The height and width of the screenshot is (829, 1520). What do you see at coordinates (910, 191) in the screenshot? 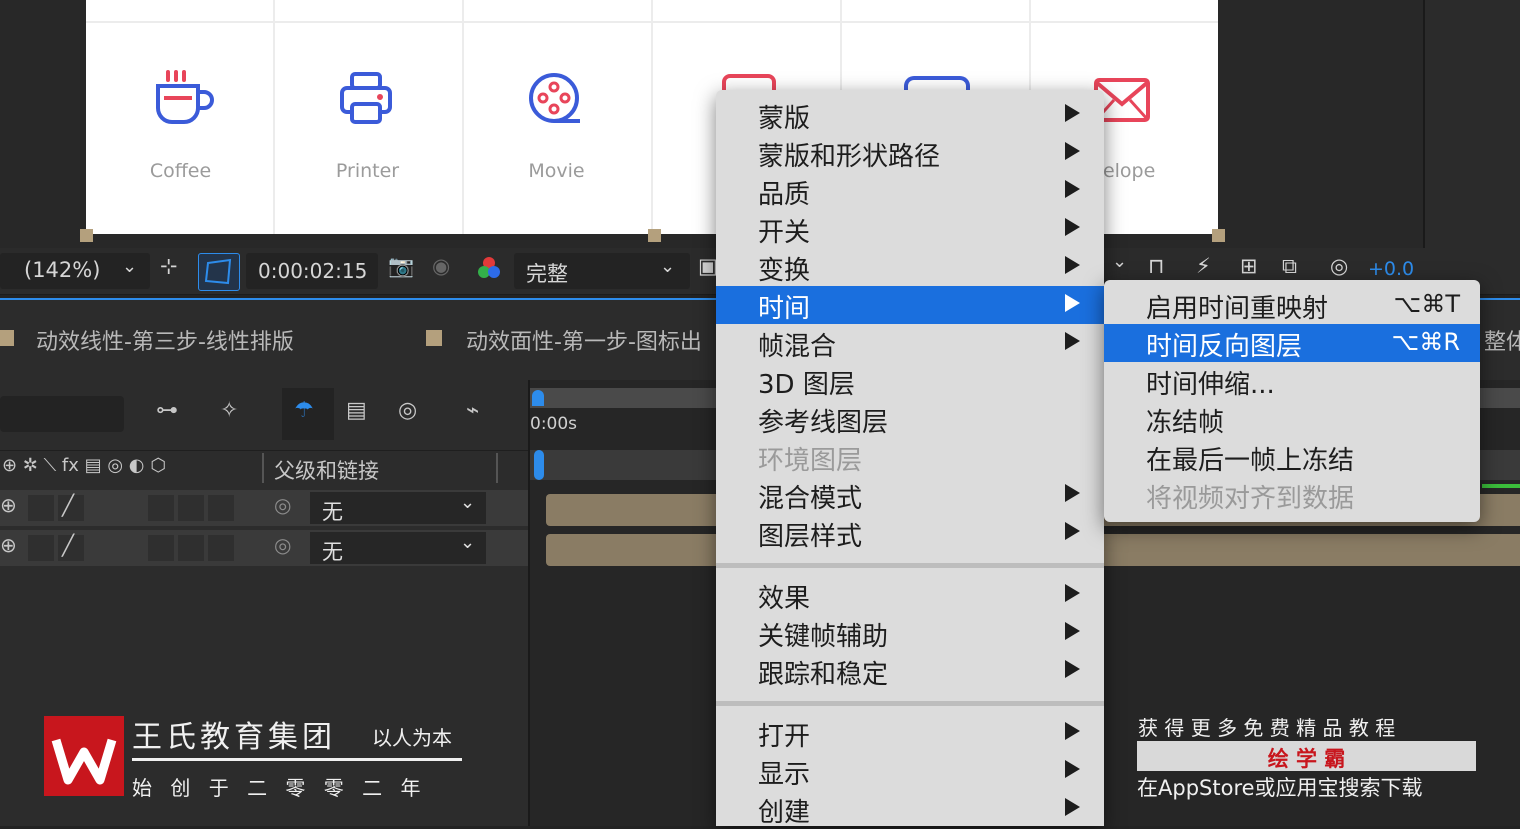
I see `menu-item-quality: 品质` at bounding box center [910, 191].